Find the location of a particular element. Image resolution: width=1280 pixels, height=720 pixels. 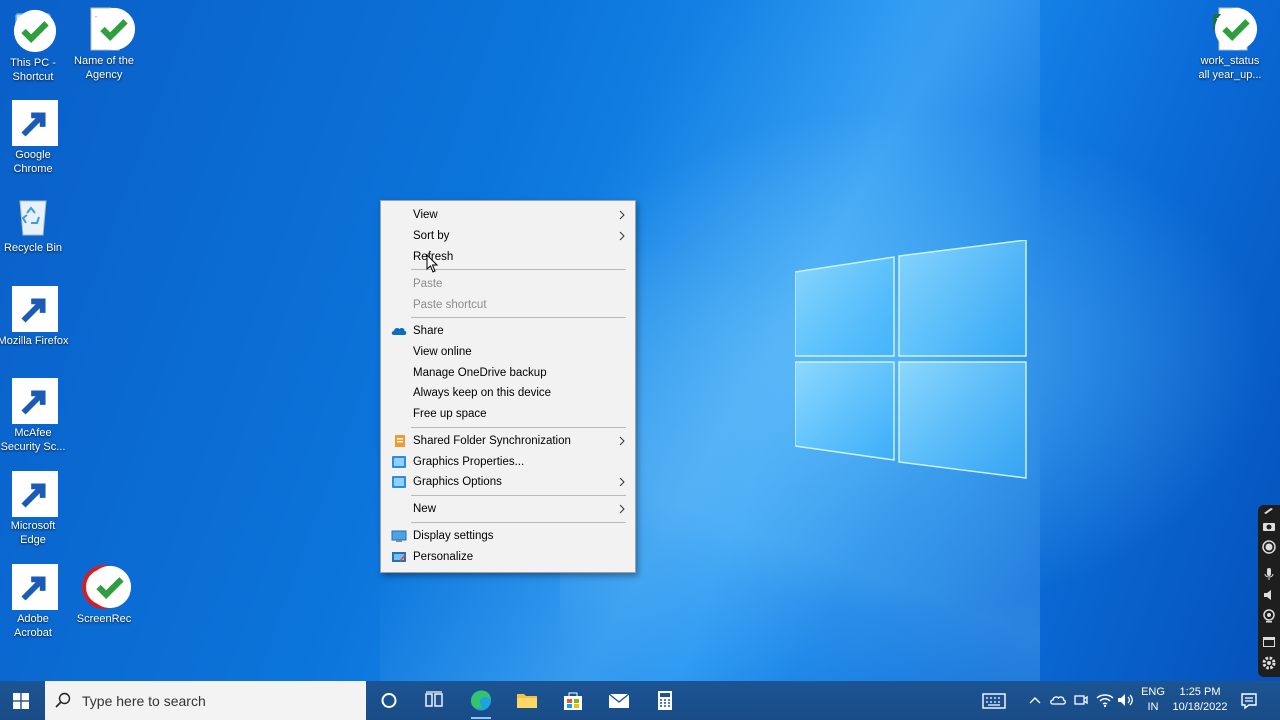

personalize-icon is located at coordinates (399, 557).